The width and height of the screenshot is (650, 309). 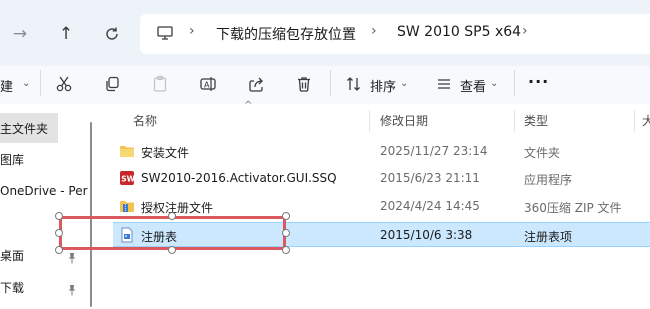 I want to click on more-options-button: ···, so click(x=538, y=81).